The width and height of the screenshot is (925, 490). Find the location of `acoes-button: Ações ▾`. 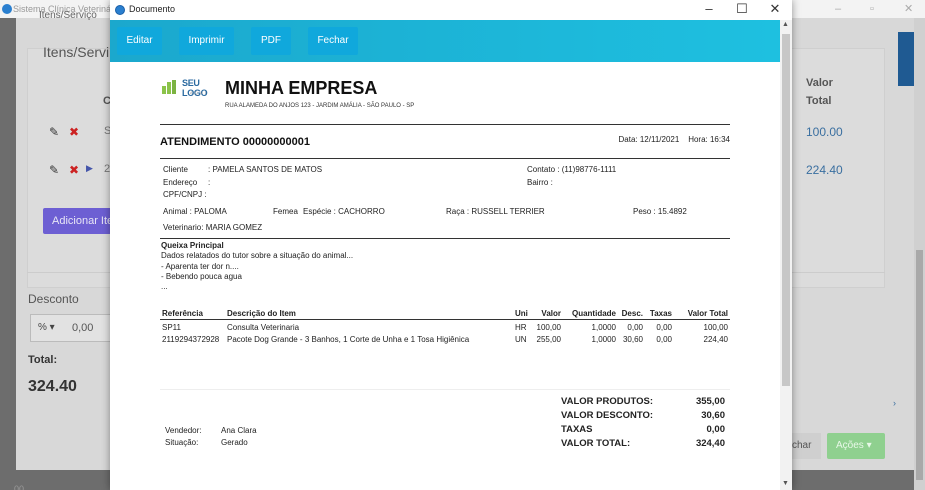

acoes-button: Ações ▾ is located at coordinates (856, 446).